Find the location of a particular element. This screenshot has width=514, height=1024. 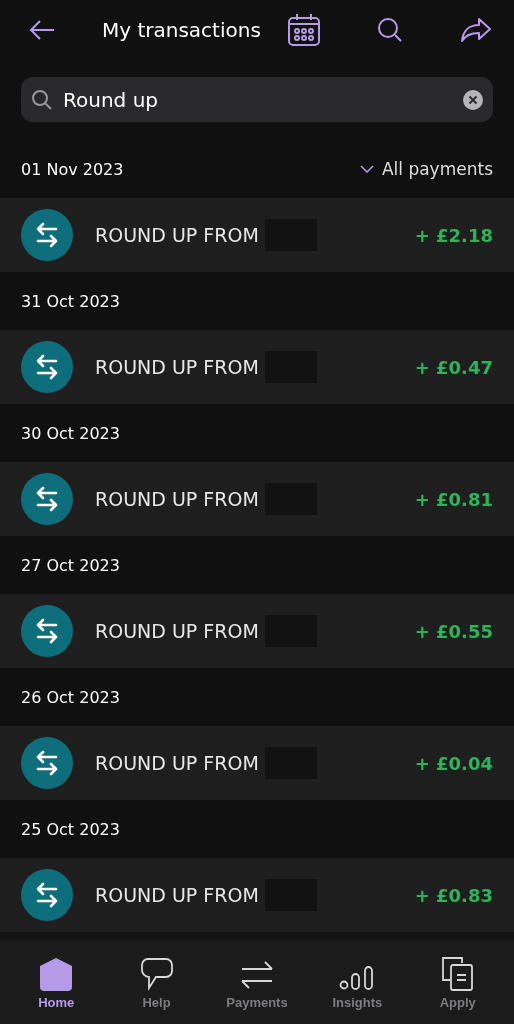

transaction-row: ROUND UP FROM + £2.18 is located at coordinates (257, 235).